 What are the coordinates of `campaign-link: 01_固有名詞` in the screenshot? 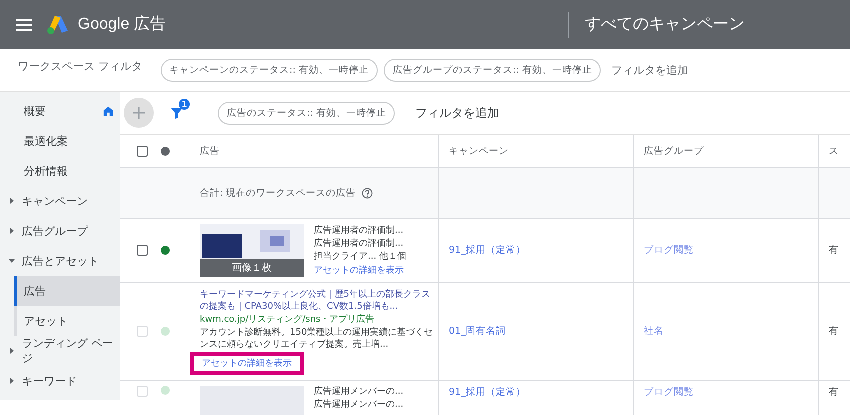 It's located at (477, 331).